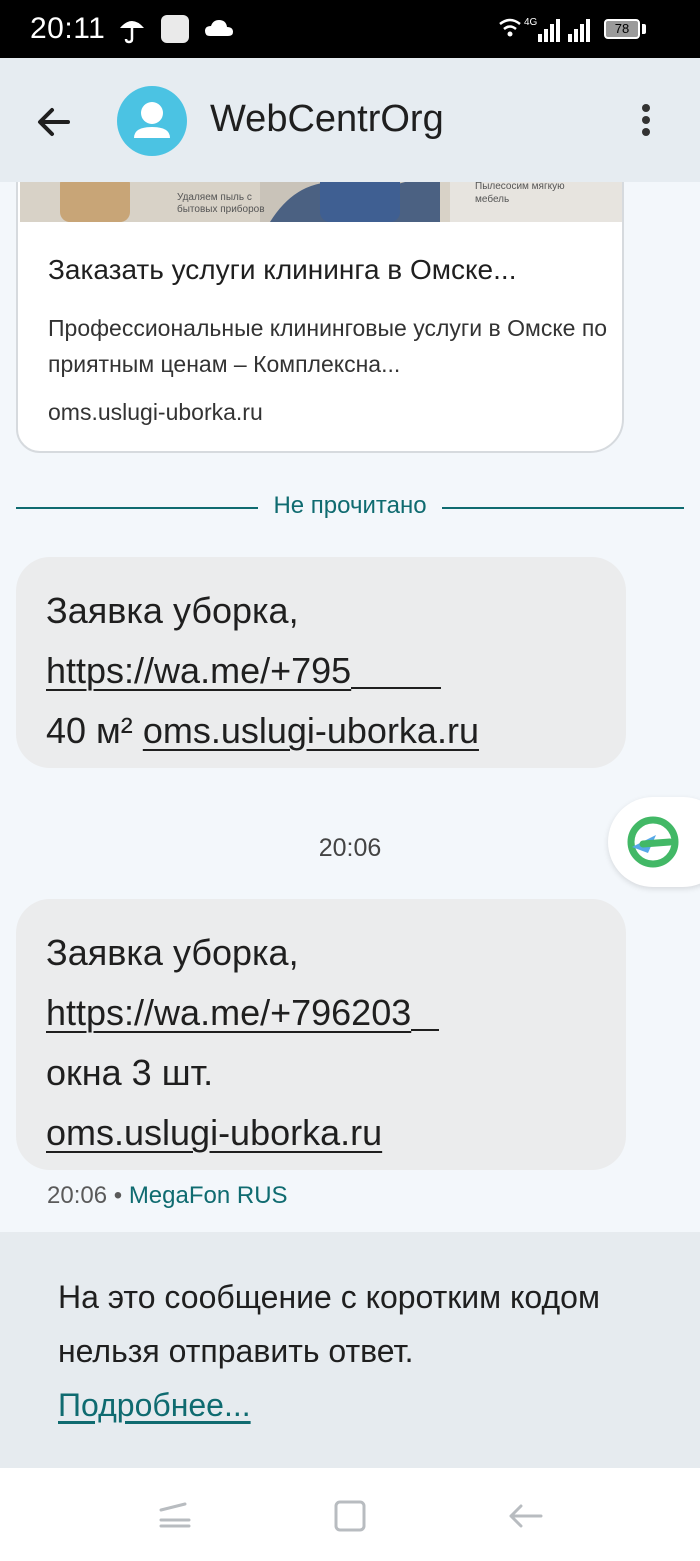 The width and height of the screenshot is (700, 1561). Describe the element at coordinates (130, 1072) in the screenshot. I see `message-text: окна 3 шт.` at that location.